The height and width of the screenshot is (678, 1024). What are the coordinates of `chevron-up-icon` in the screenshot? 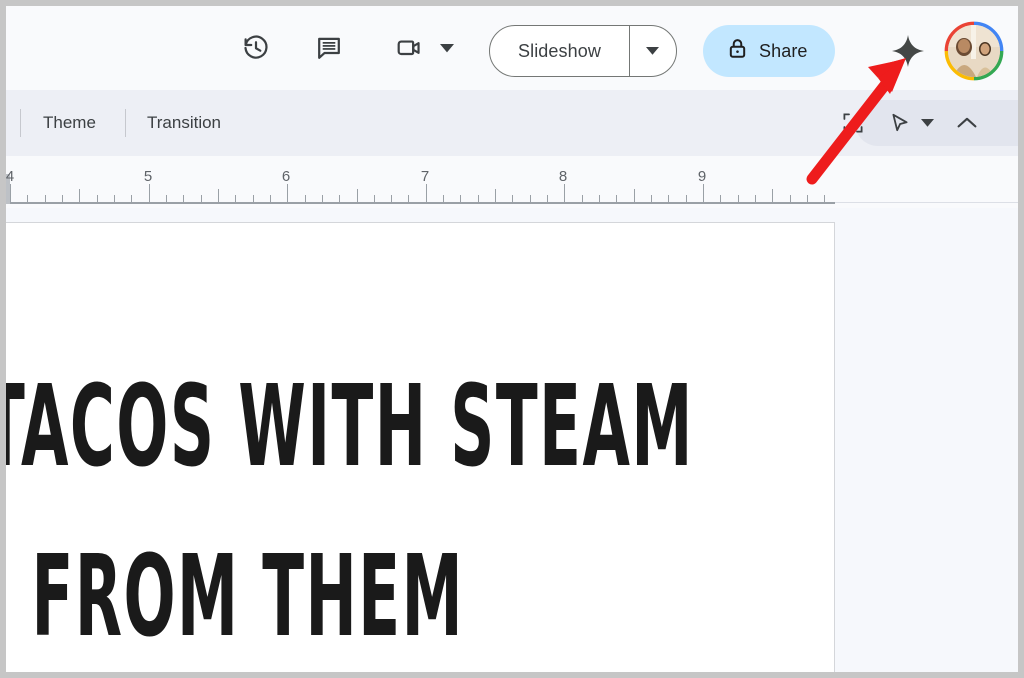 It's located at (967, 123).